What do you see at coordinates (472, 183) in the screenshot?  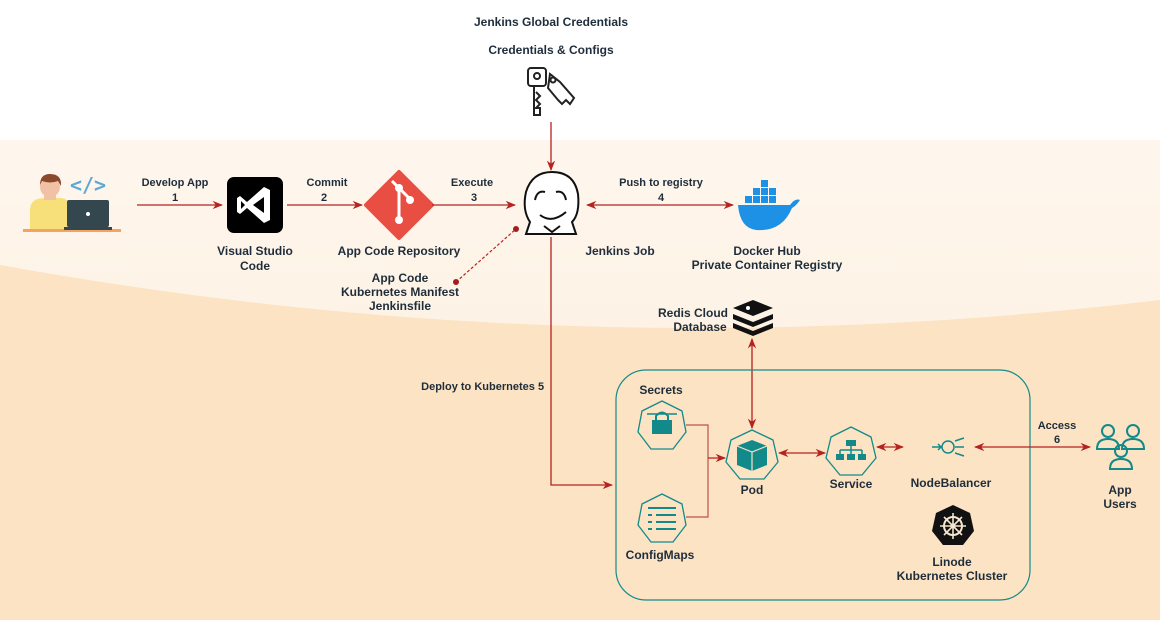 I see `edge-label-execute: Execute` at bounding box center [472, 183].